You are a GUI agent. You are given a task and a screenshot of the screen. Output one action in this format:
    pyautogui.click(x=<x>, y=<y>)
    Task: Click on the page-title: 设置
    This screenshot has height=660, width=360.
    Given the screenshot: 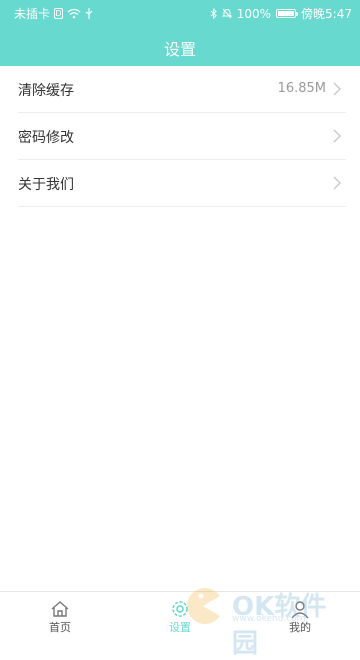 What is the action you would take?
    pyautogui.click(x=179, y=49)
    